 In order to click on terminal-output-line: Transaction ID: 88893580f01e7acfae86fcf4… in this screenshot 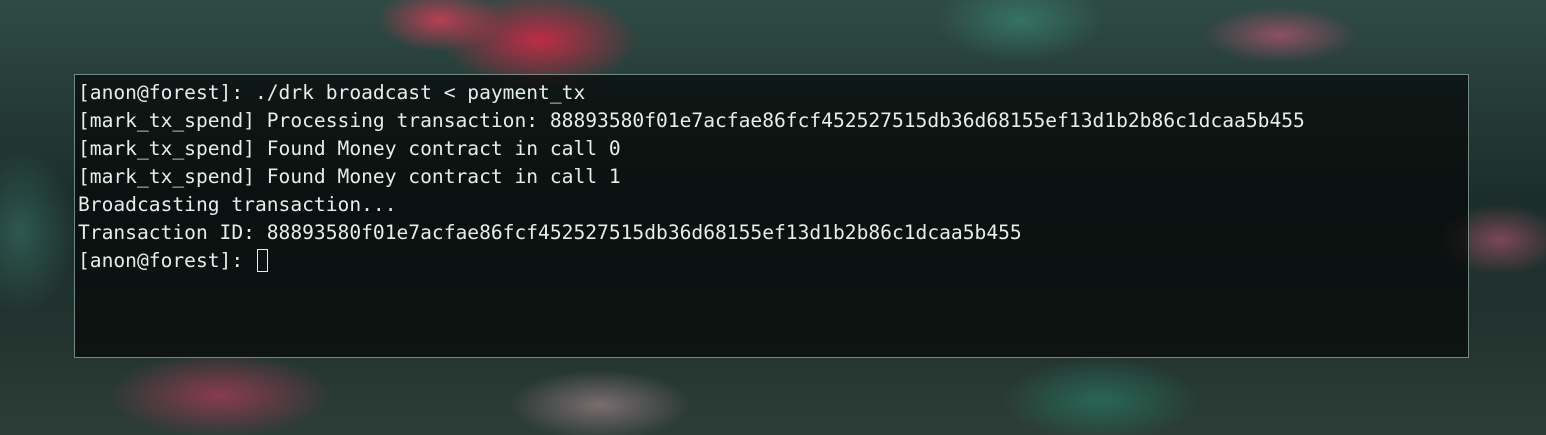, I will do `click(550, 232)`.